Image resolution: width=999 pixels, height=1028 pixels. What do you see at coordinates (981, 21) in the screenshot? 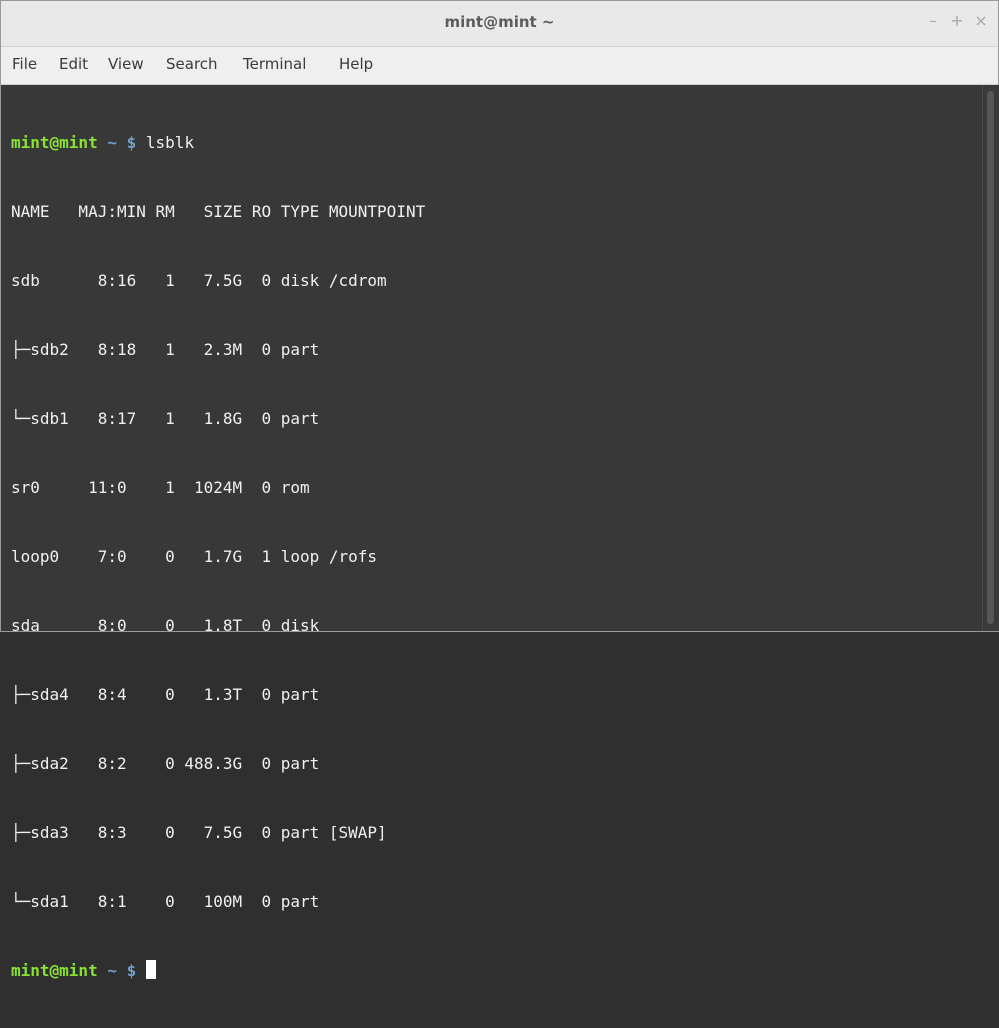
I see `close-button: ×` at bounding box center [981, 21].